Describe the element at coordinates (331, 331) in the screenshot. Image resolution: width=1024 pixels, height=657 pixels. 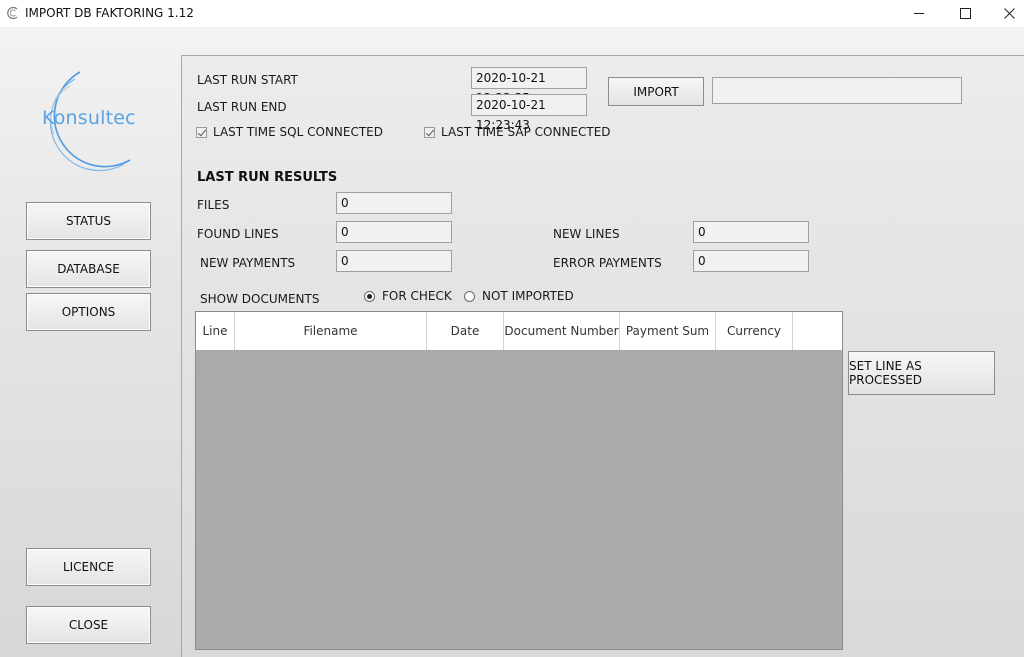
I see `column-header-filename: Filename` at that location.